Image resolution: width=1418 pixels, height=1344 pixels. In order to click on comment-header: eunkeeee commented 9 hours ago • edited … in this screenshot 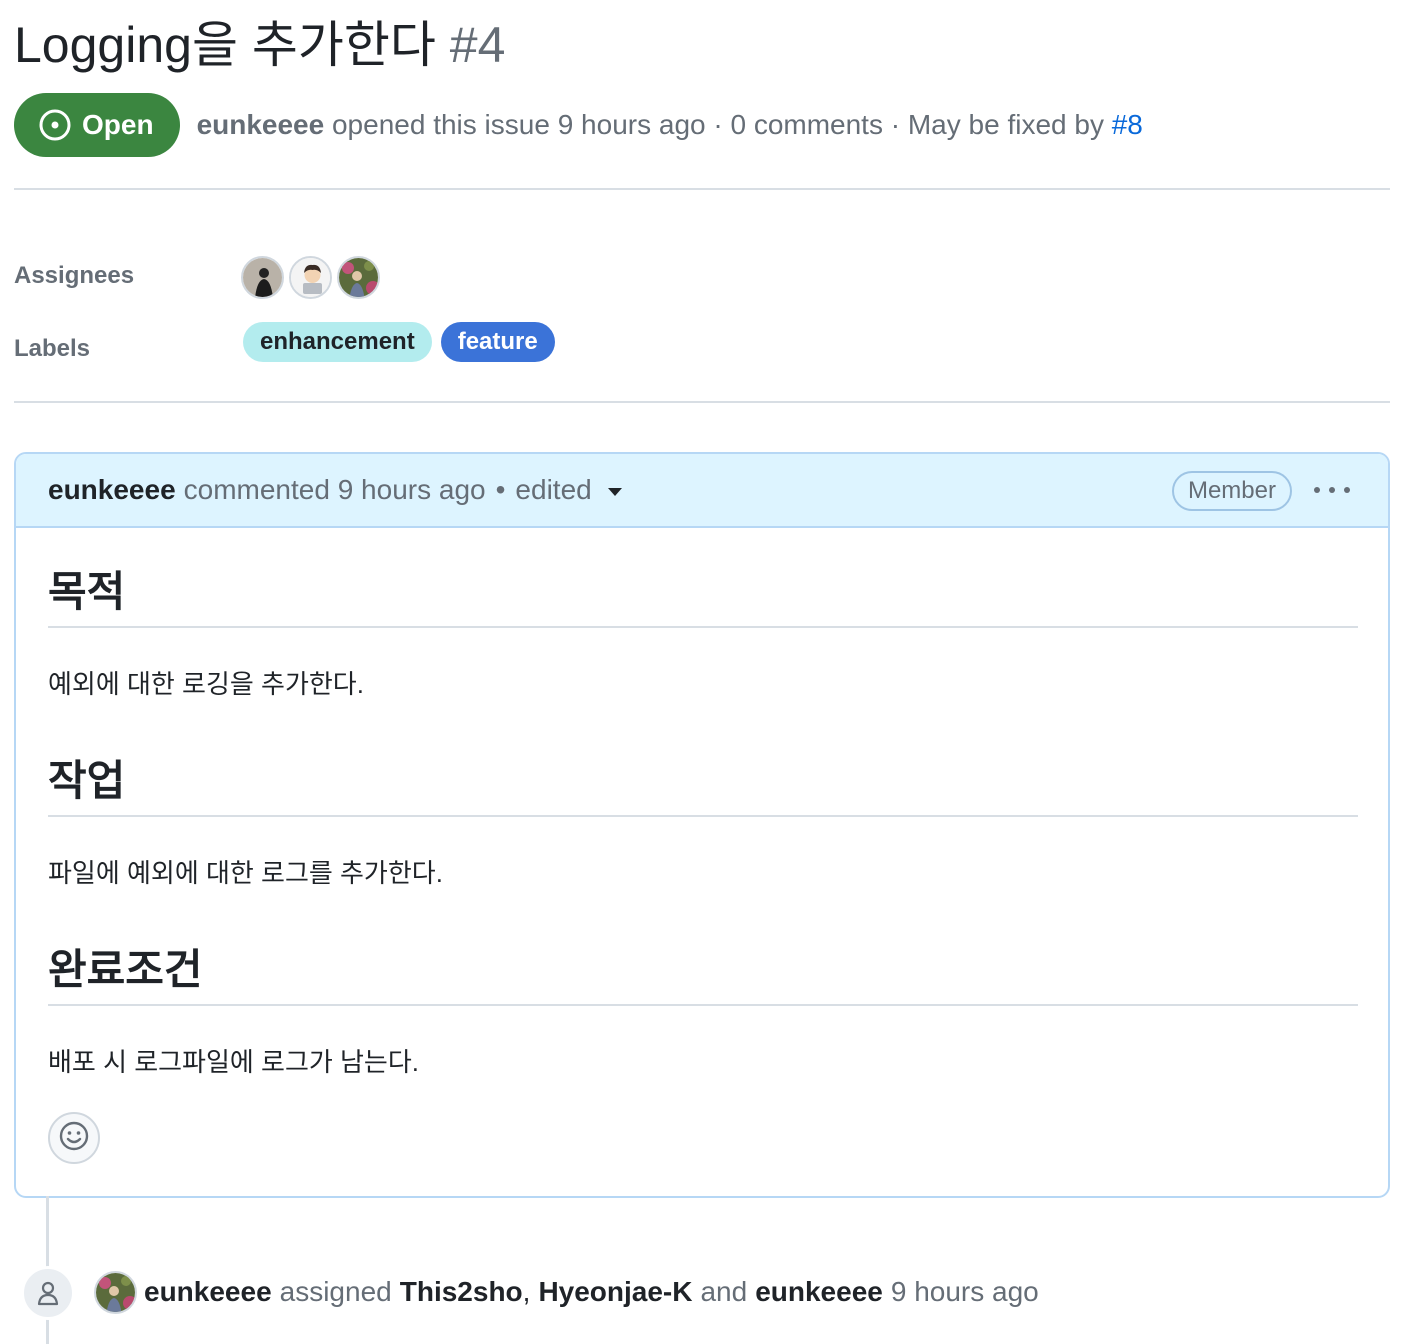, I will do `click(702, 491)`.